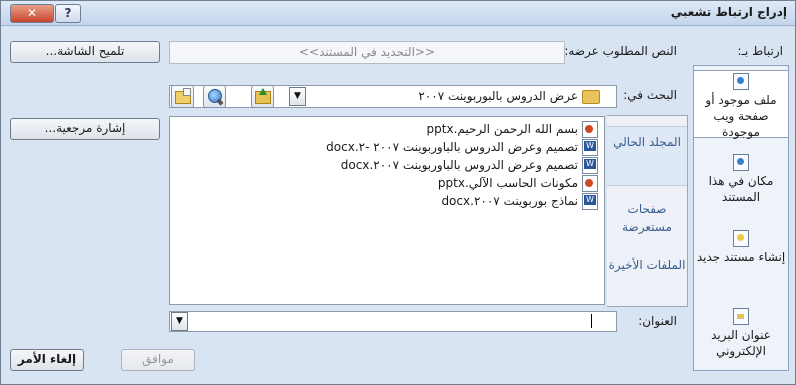 The width and height of the screenshot is (796, 385). I want to click on place-in-document-icon, so click(741, 162).